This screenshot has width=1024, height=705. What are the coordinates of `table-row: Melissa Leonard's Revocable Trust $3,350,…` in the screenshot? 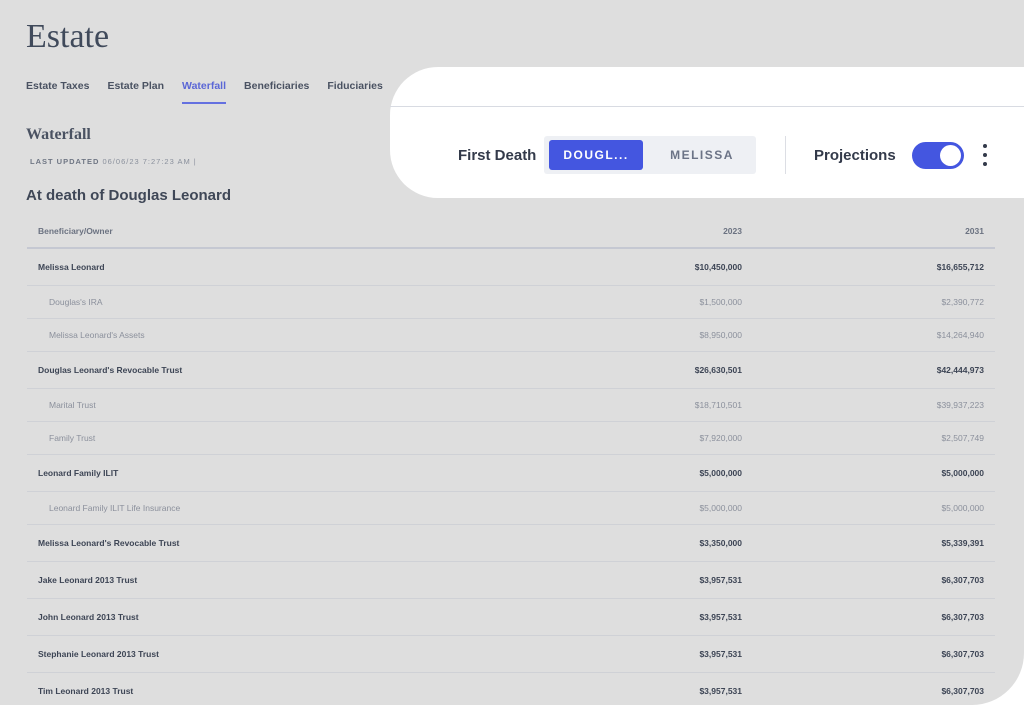 It's located at (511, 543).